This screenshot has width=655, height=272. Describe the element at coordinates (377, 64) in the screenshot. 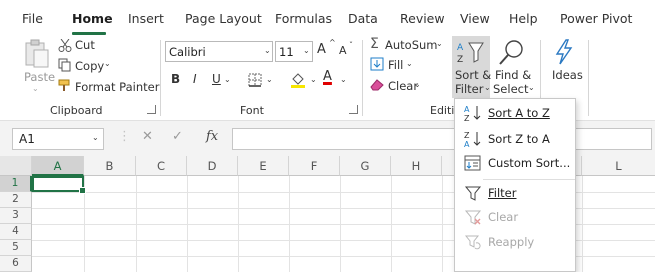

I see `fill-down-icon` at that location.